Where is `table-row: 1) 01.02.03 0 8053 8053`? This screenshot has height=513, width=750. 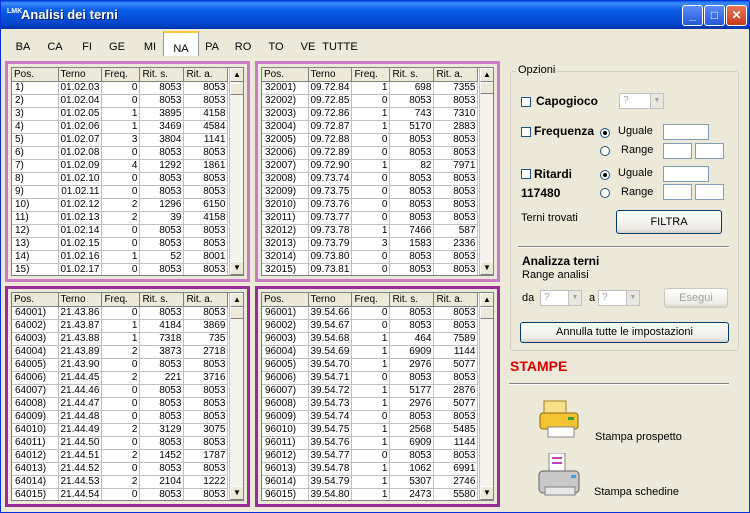
table-row: 1) 01.02.03 0 8053 8053 is located at coordinates (120, 88).